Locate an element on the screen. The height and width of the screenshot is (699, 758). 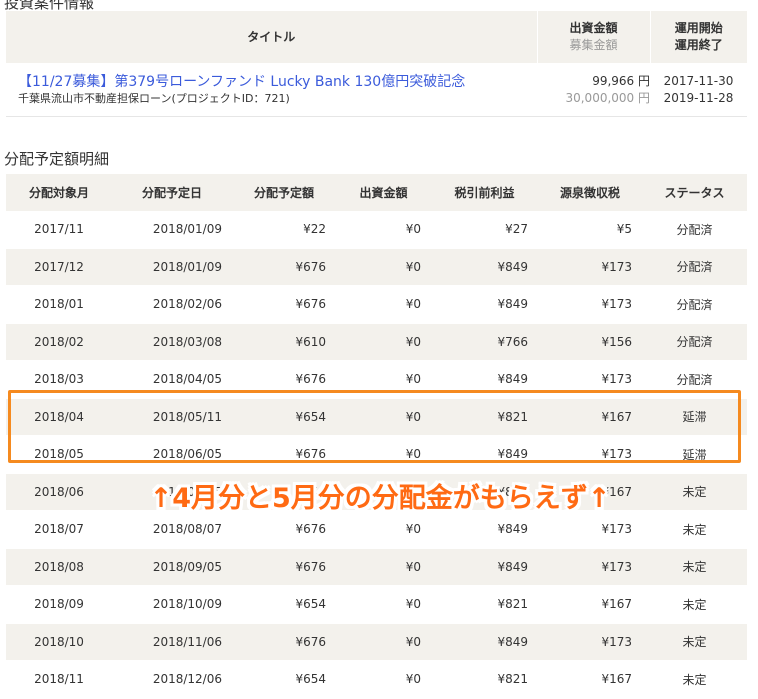
withholding-tax-cell: ¥5 is located at coordinates (590, 230).